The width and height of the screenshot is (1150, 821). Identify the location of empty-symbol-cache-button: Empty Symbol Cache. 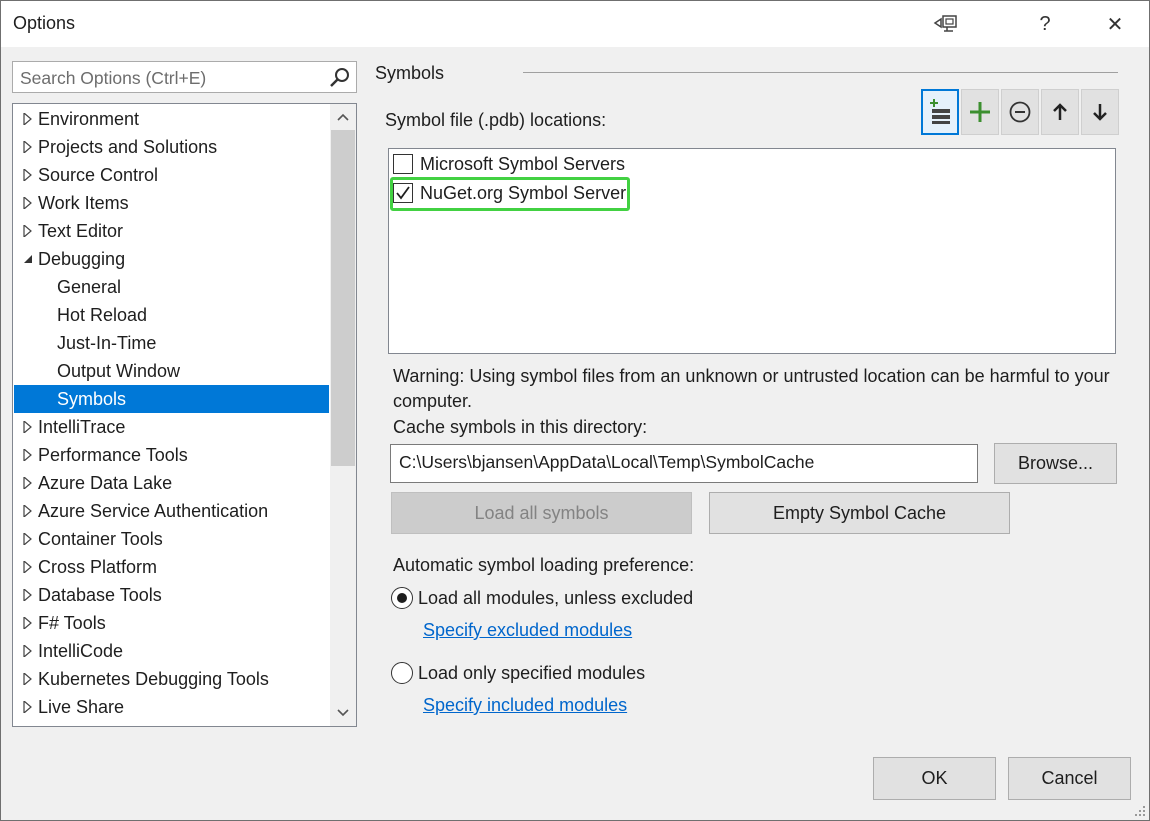
(859, 513).